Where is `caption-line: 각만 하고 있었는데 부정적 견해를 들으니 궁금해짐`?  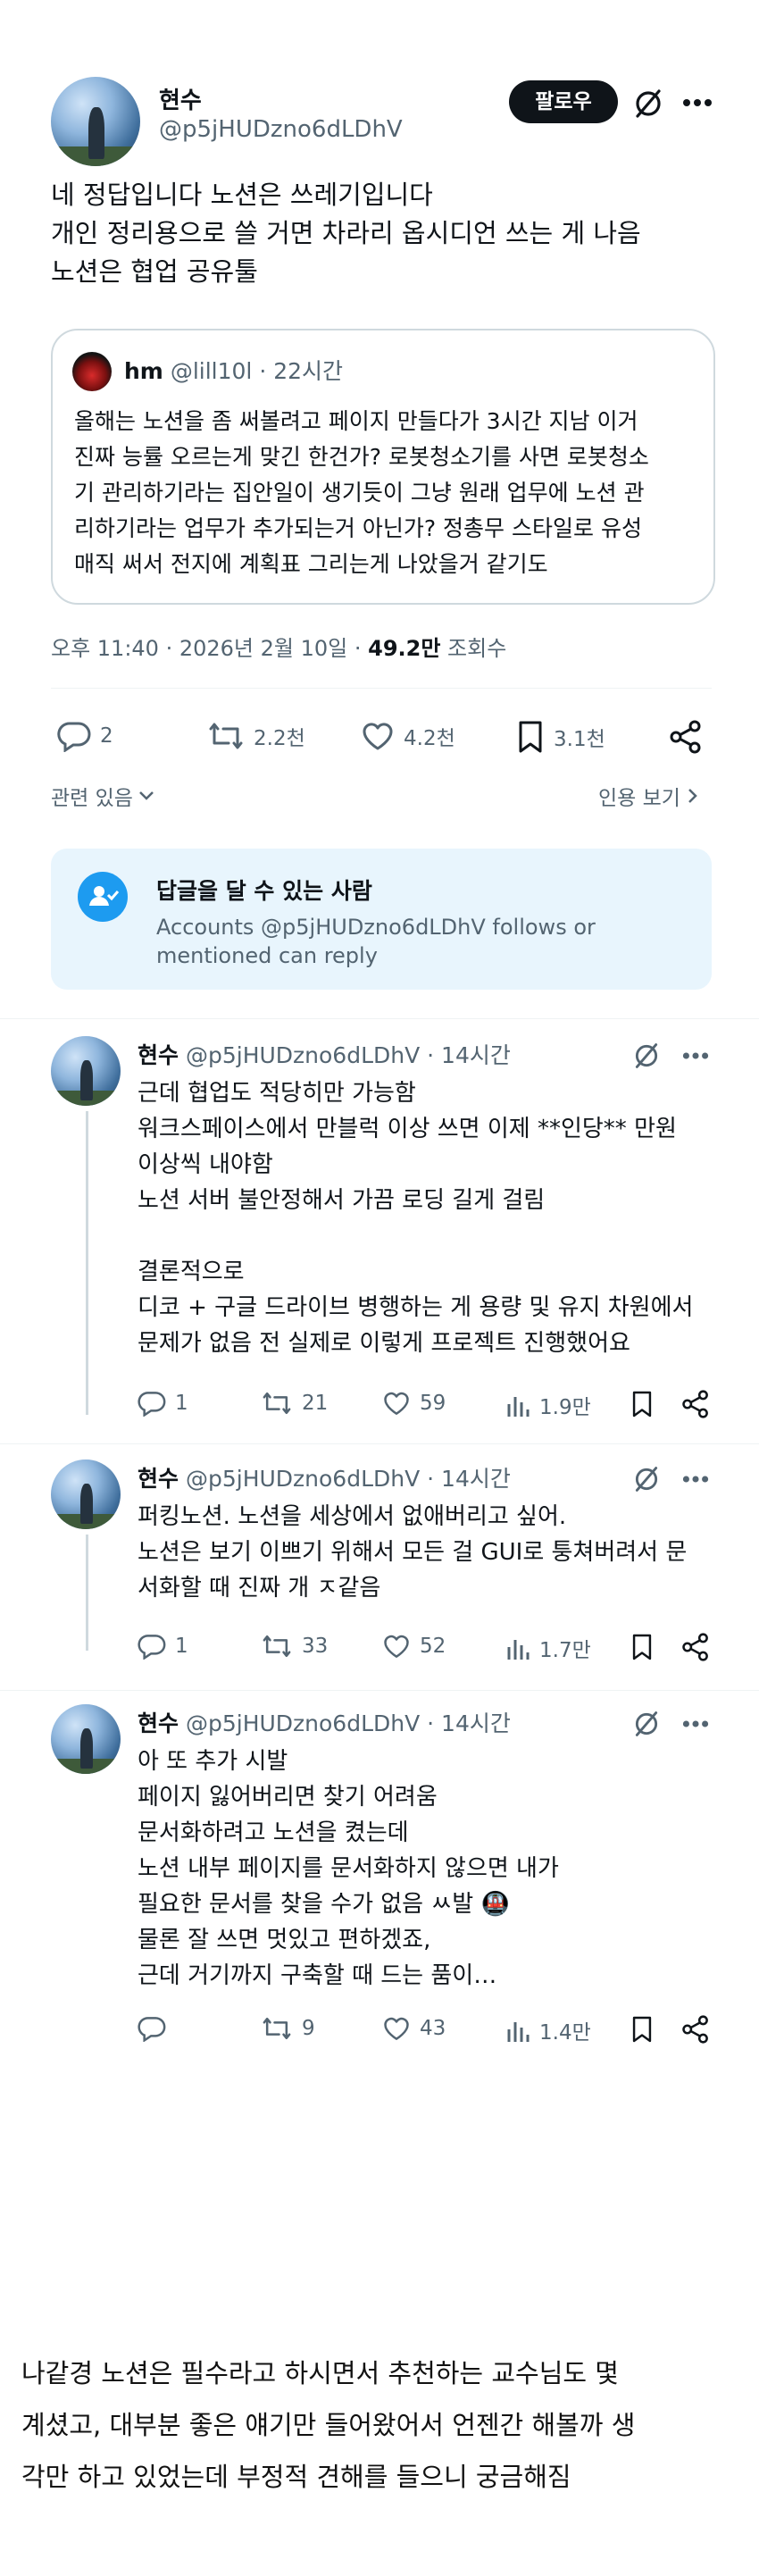 caption-line: 각만 하고 있었는데 부정적 견해를 들으니 궁금해짐 is located at coordinates (296, 2477).